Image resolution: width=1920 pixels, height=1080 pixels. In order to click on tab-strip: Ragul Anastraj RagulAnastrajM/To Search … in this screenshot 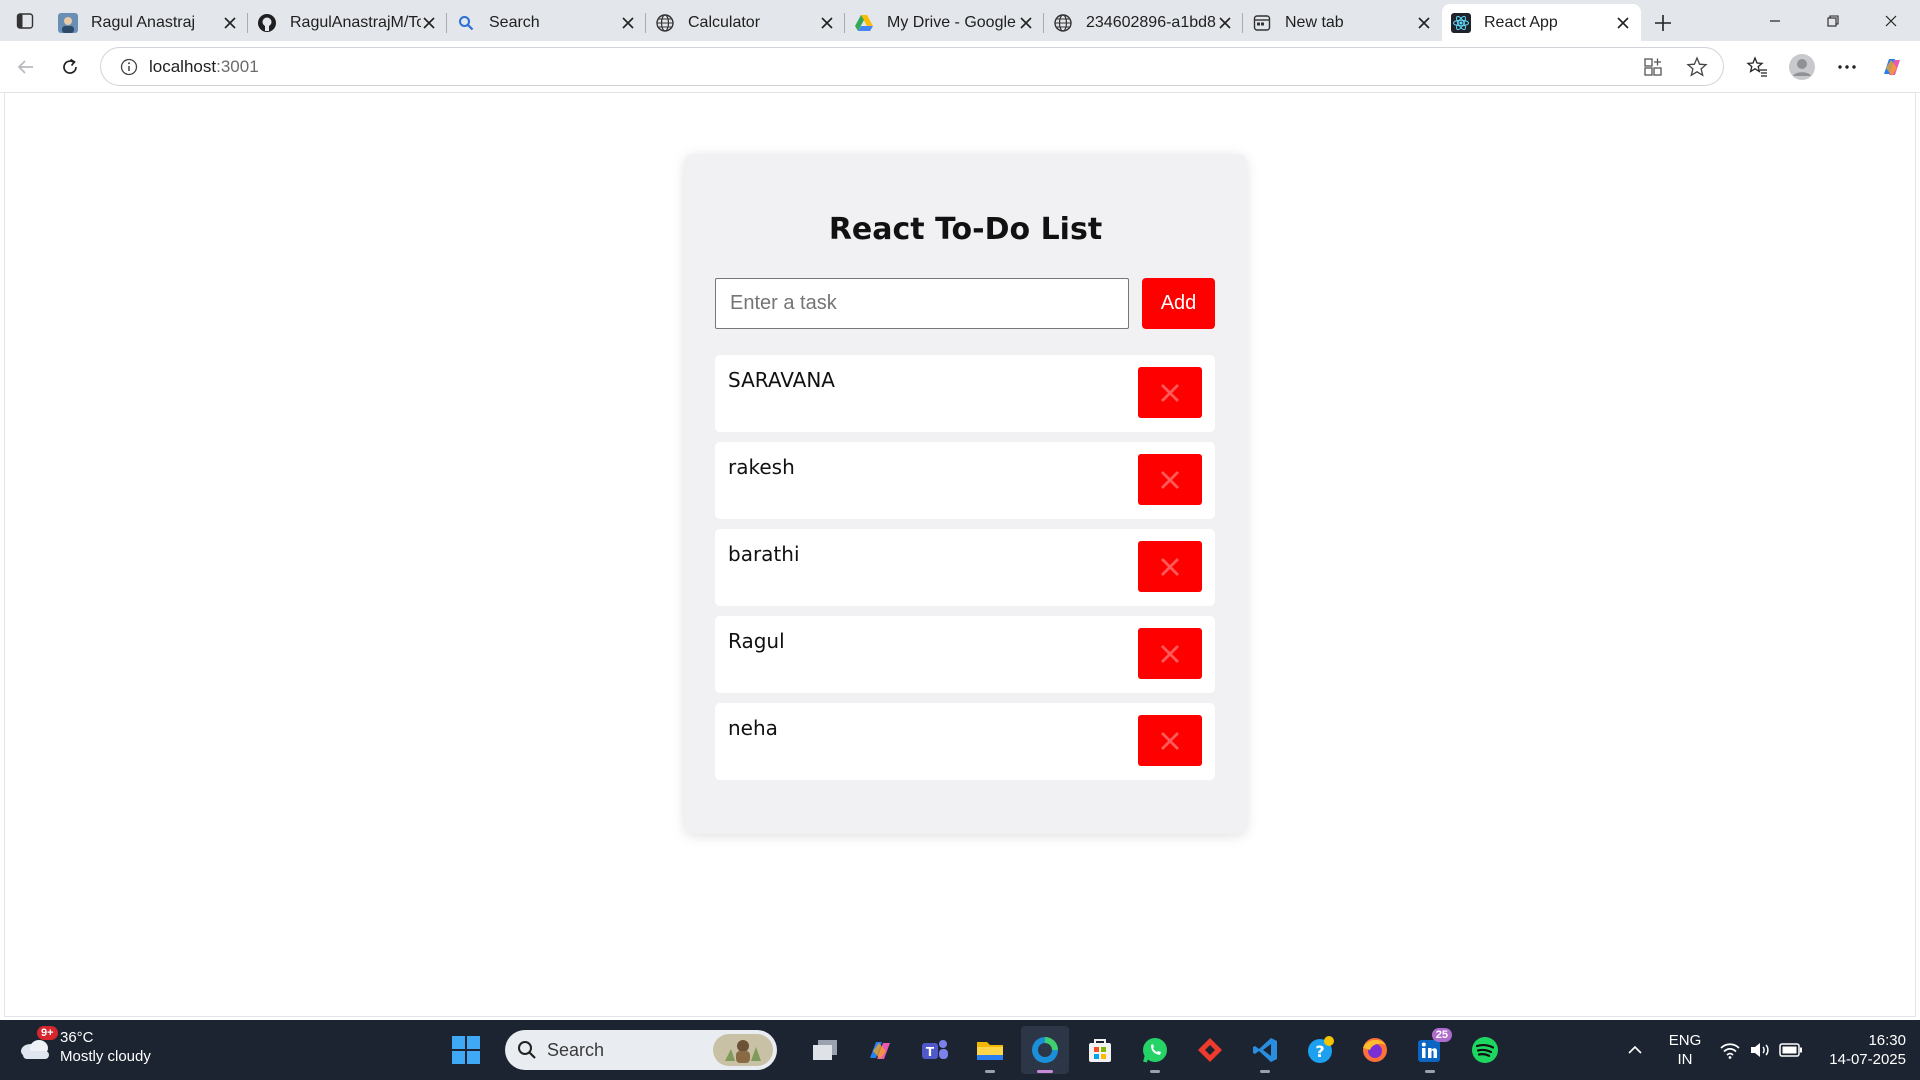, I will do `click(960, 20)`.